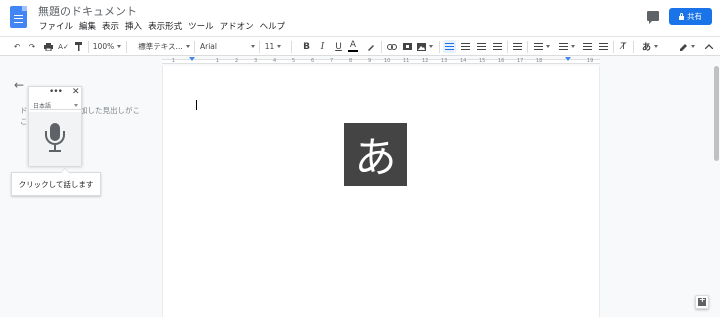  Describe the element at coordinates (687, 46) in the screenshot. I see `pen-icon` at that location.